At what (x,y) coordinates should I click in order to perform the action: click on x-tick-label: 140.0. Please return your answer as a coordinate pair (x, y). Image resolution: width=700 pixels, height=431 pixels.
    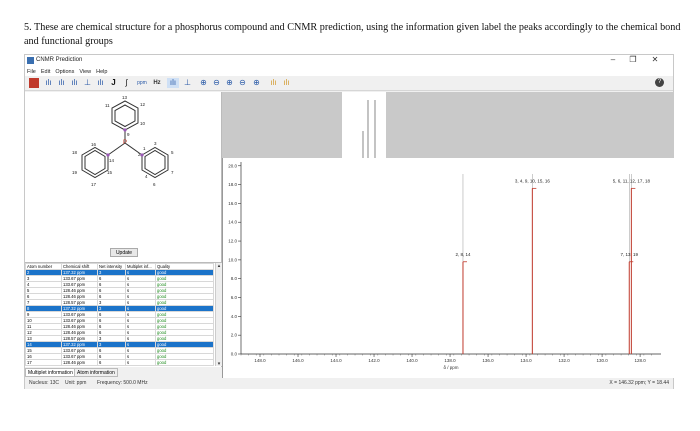
    Looking at the image, I should click on (412, 360).